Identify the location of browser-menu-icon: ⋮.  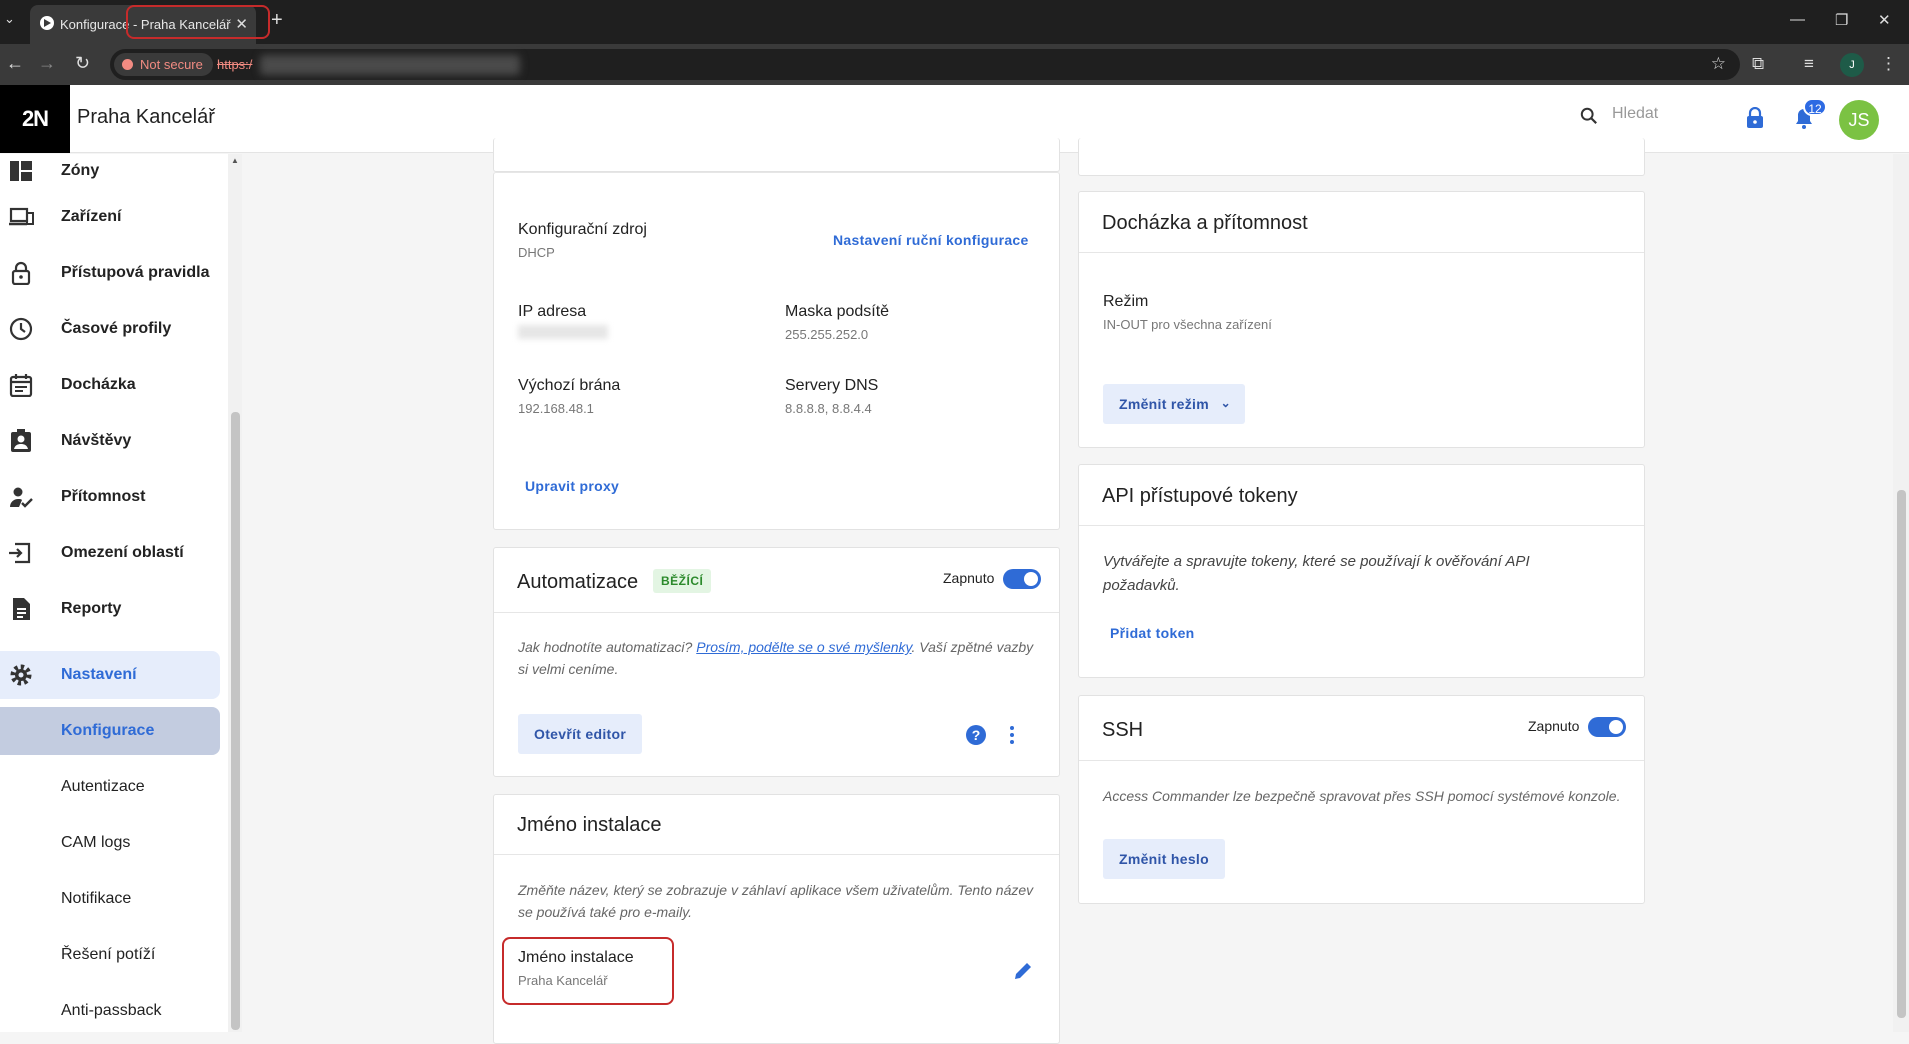
(1888, 64).